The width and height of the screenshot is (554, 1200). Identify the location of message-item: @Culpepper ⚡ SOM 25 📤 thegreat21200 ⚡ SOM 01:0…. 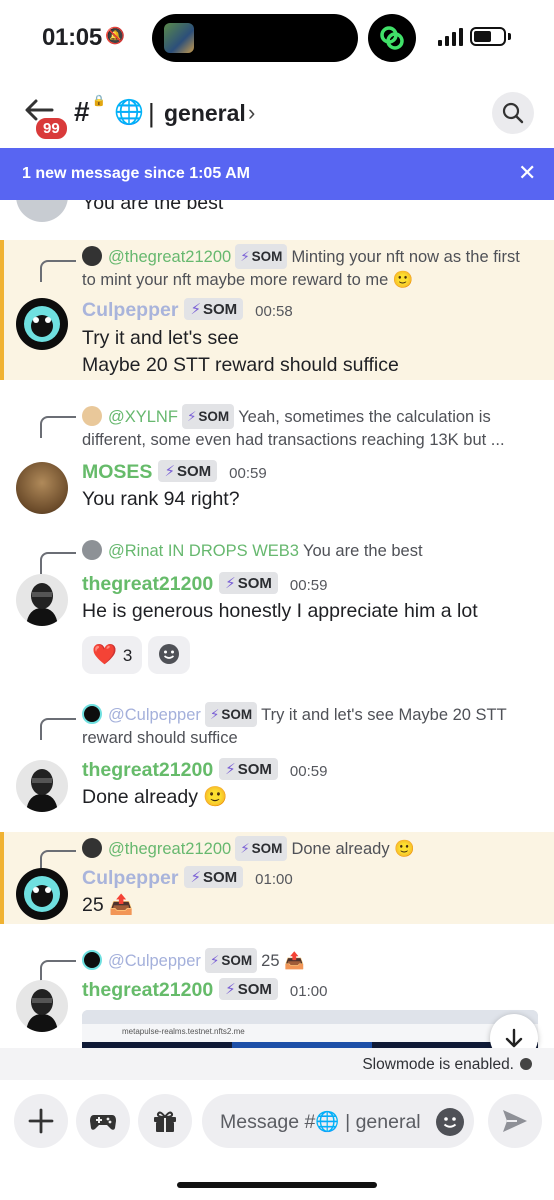
(277, 996).